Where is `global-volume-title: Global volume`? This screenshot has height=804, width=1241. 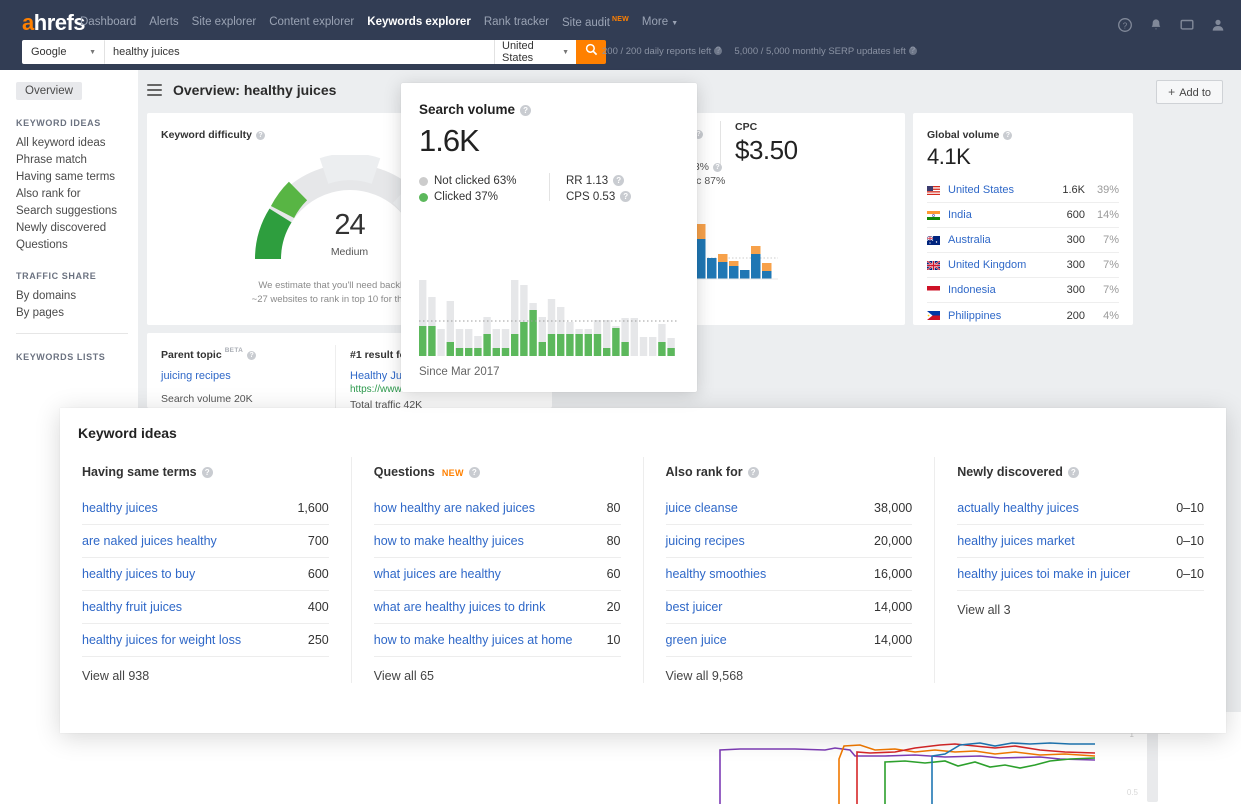
global-volume-title: Global volume is located at coordinates (963, 135).